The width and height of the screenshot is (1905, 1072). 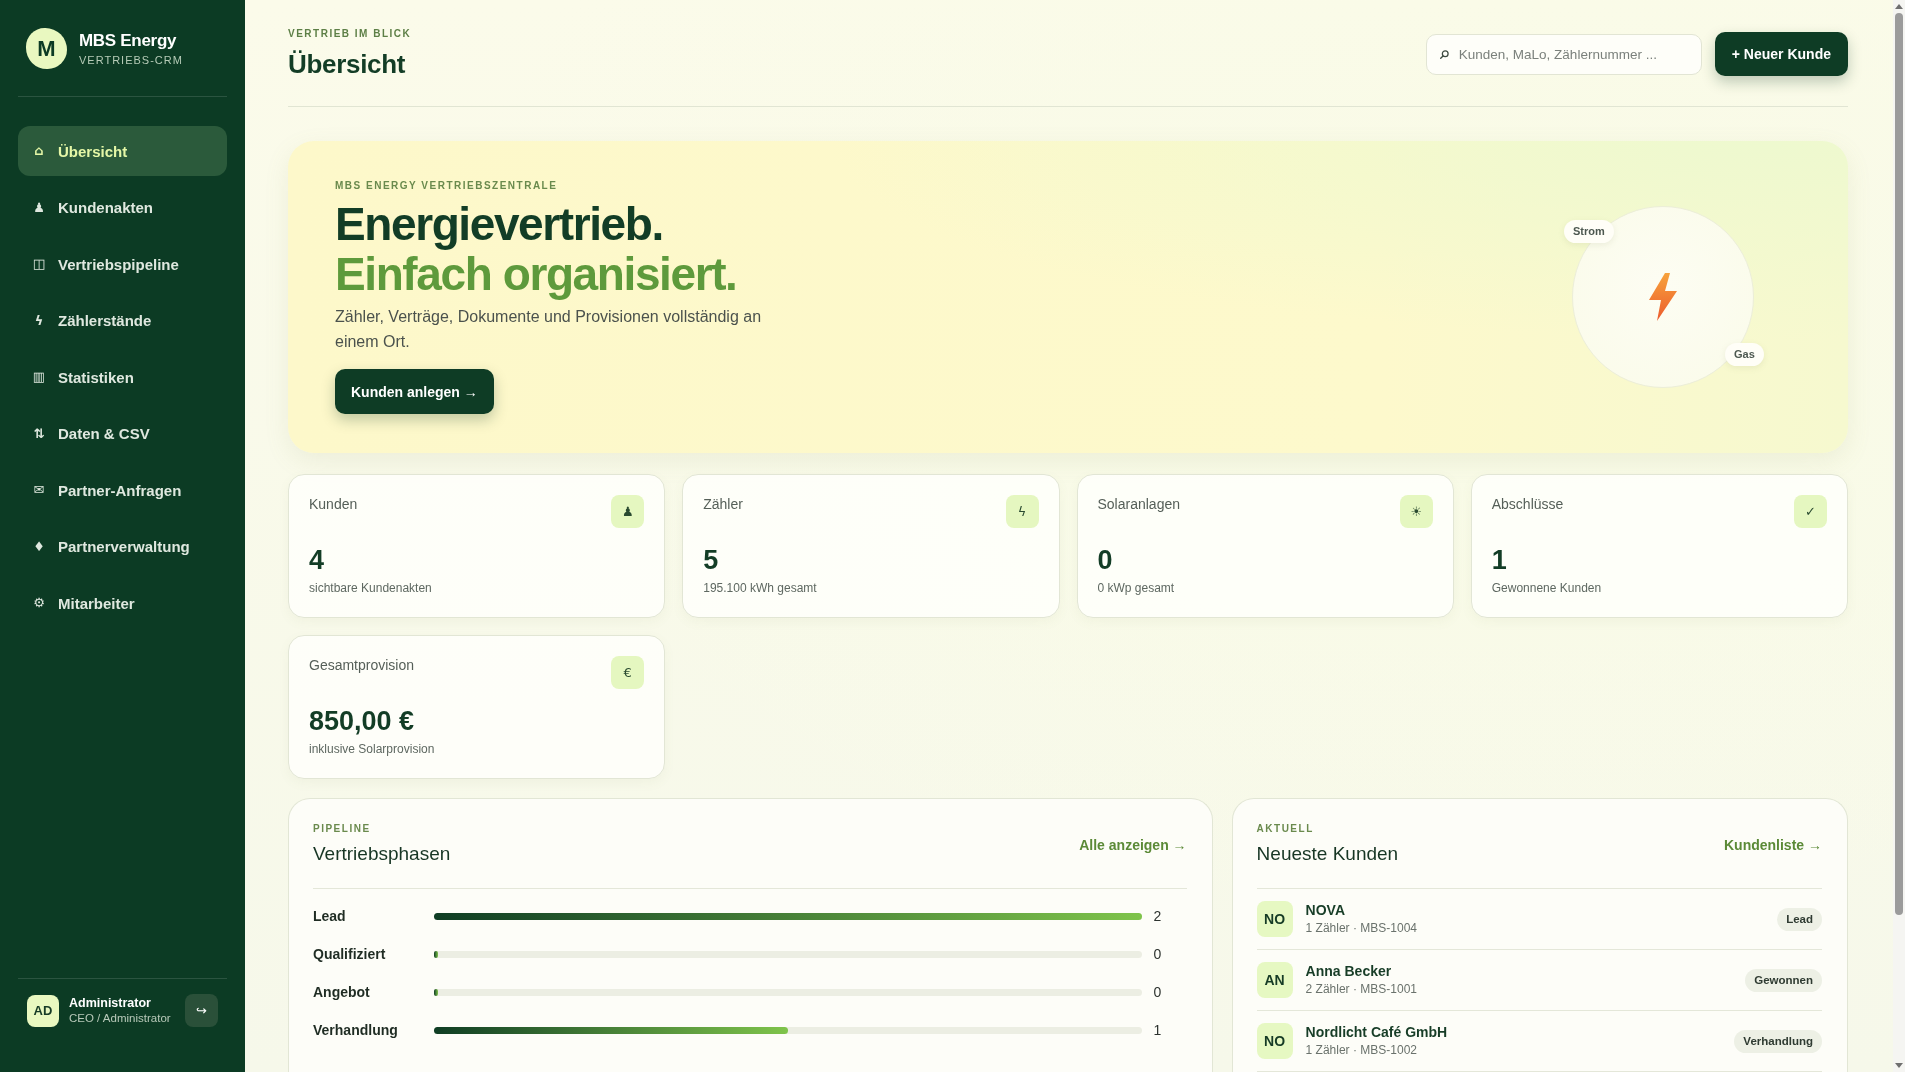 What do you see at coordinates (120, 1018) in the screenshot?
I see `user-role: CEO / Administrator` at bounding box center [120, 1018].